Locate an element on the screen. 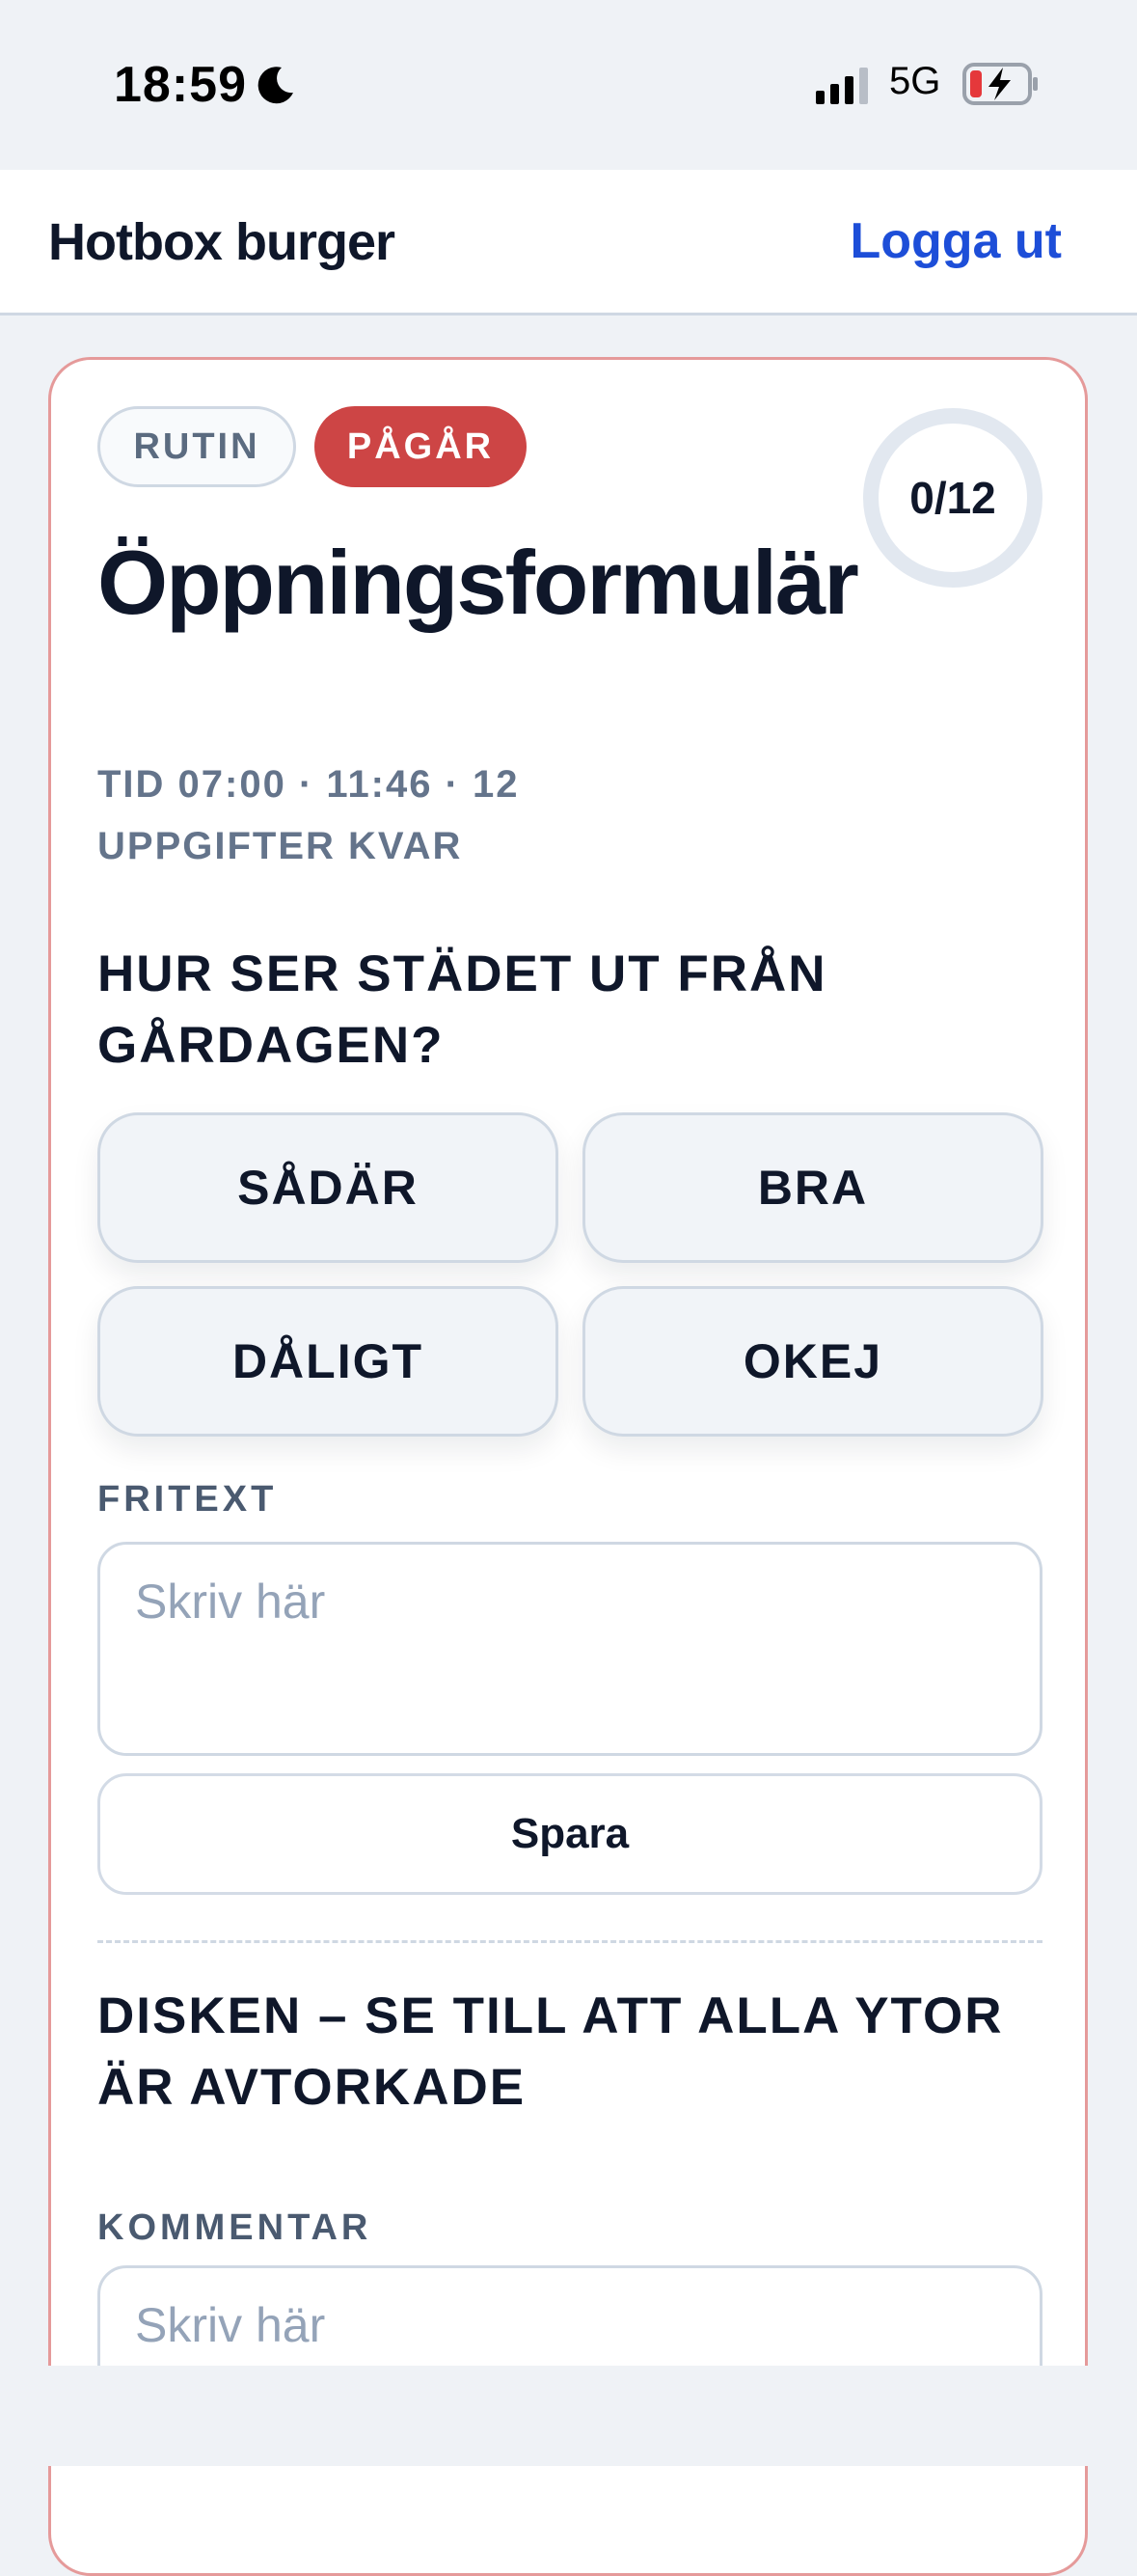 The width and height of the screenshot is (1137, 2576). task-question: HUR SER STÄDET UT FRÅN GÅRDAGEN? is located at coordinates (462, 1010).